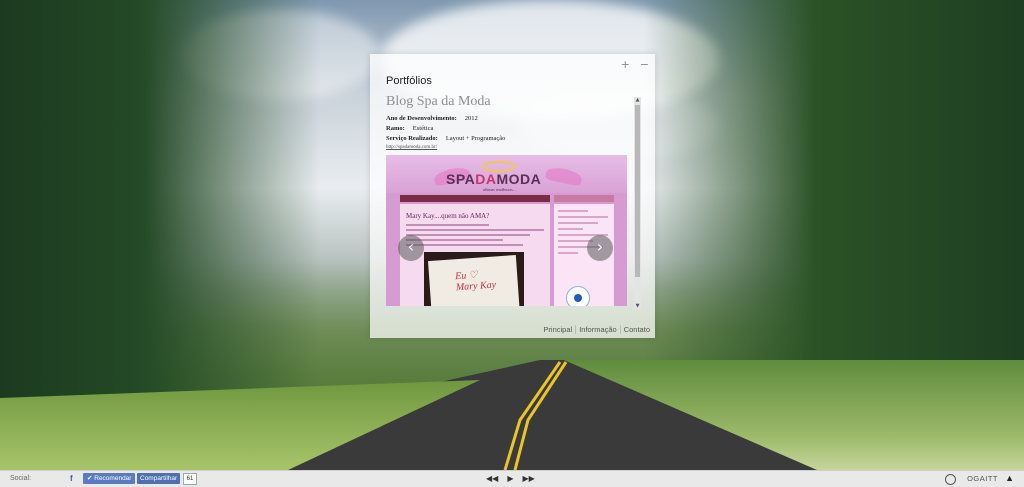  I want to click on logo-part: SPA, so click(461, 179).